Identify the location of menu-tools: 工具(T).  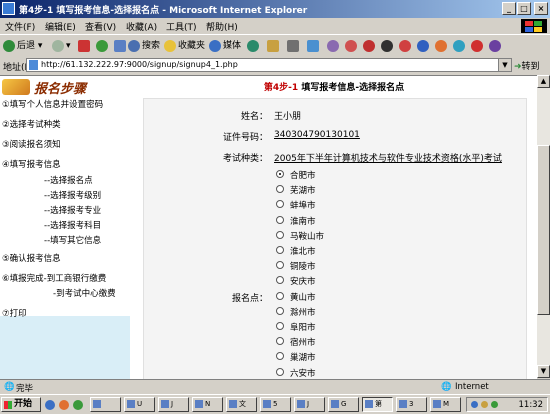
(181, 26).